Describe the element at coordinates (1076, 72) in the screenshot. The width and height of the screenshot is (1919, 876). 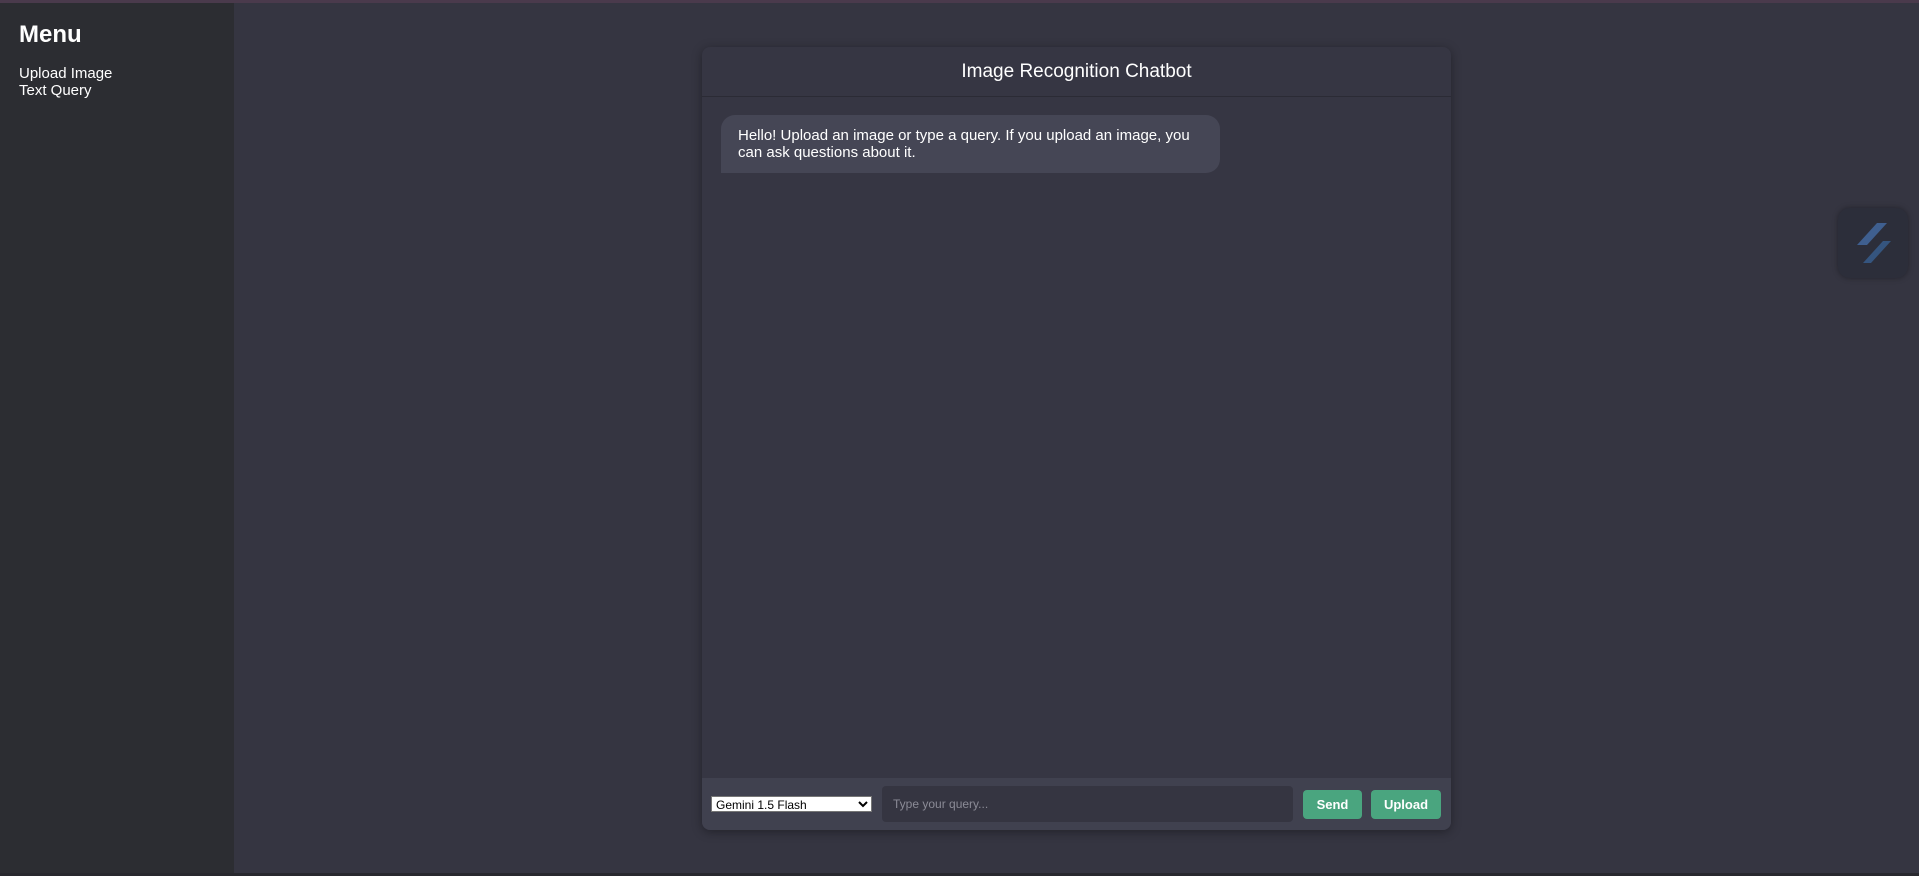
I see `chat-title: Image Recognition Chatbot` at that location.